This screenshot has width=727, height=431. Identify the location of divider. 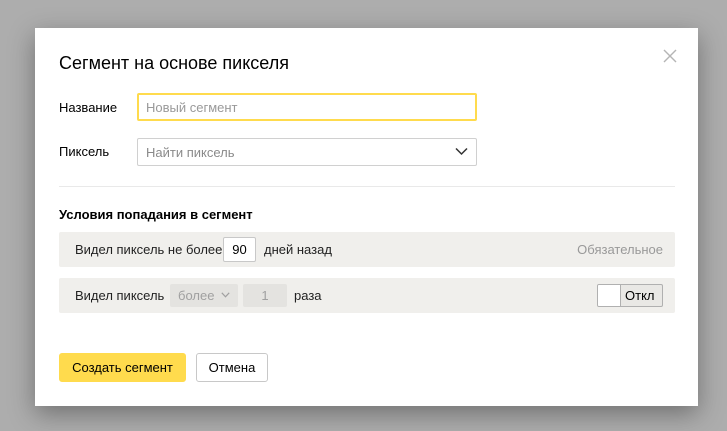
(367, 186).